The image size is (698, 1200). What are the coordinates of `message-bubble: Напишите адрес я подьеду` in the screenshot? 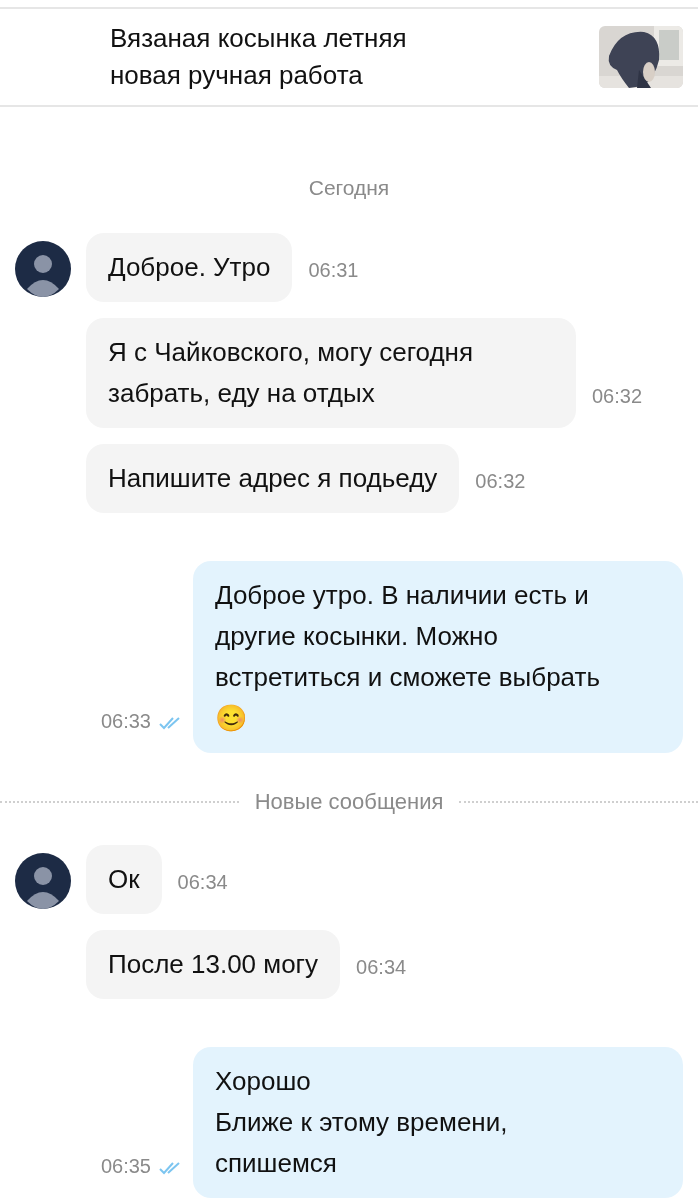 It's located at (273, 478).